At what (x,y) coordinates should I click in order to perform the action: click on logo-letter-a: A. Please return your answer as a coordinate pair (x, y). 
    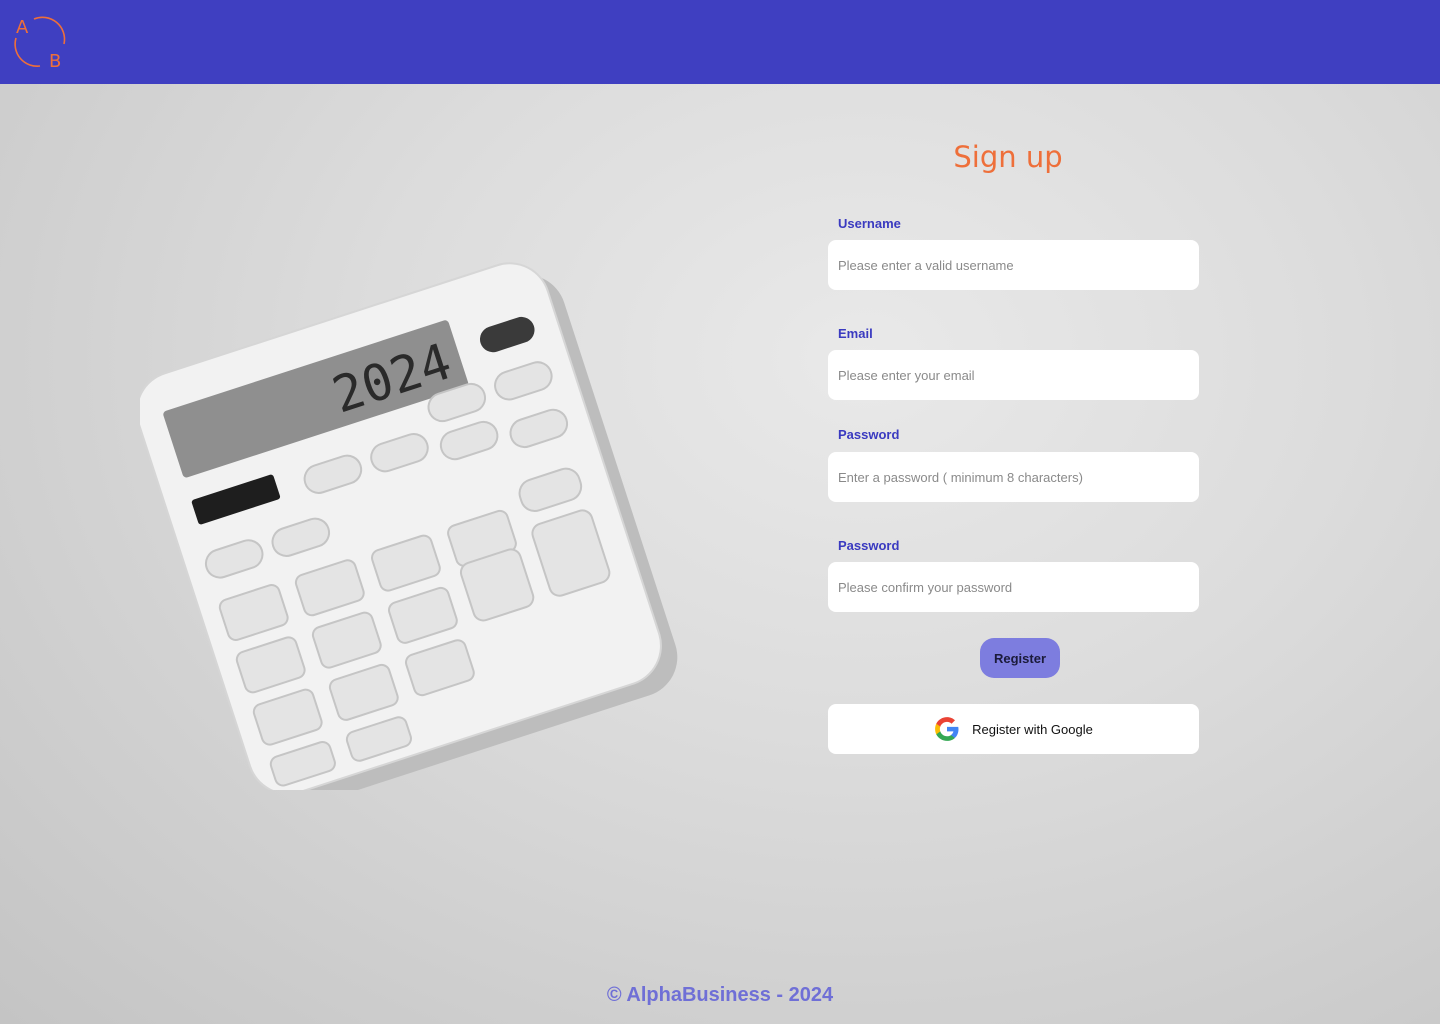
    Looking at the image, I should click on (22, 27).